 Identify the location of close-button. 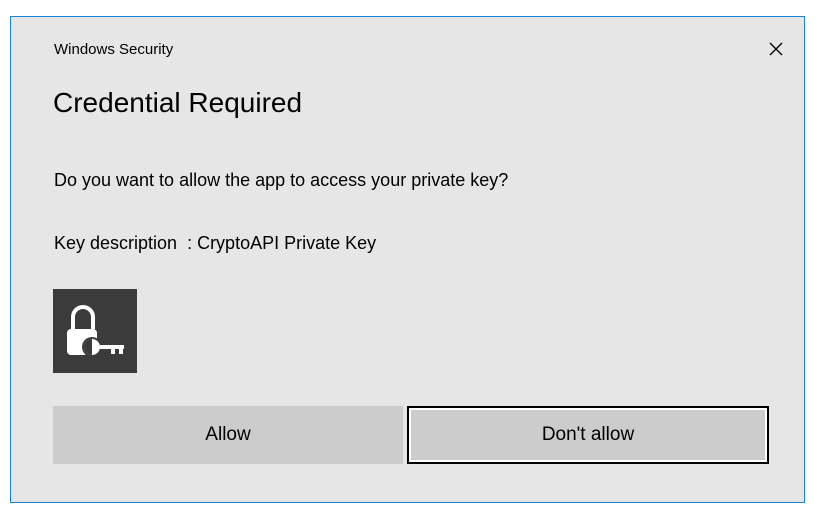
(776, 49).